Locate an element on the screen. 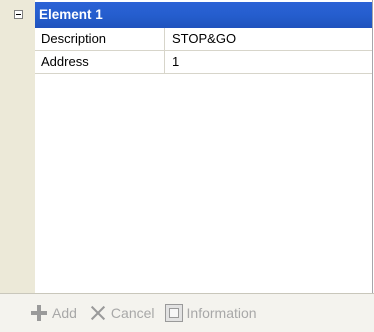  property-value: STOP&GO is located at coordinates (269, 39).